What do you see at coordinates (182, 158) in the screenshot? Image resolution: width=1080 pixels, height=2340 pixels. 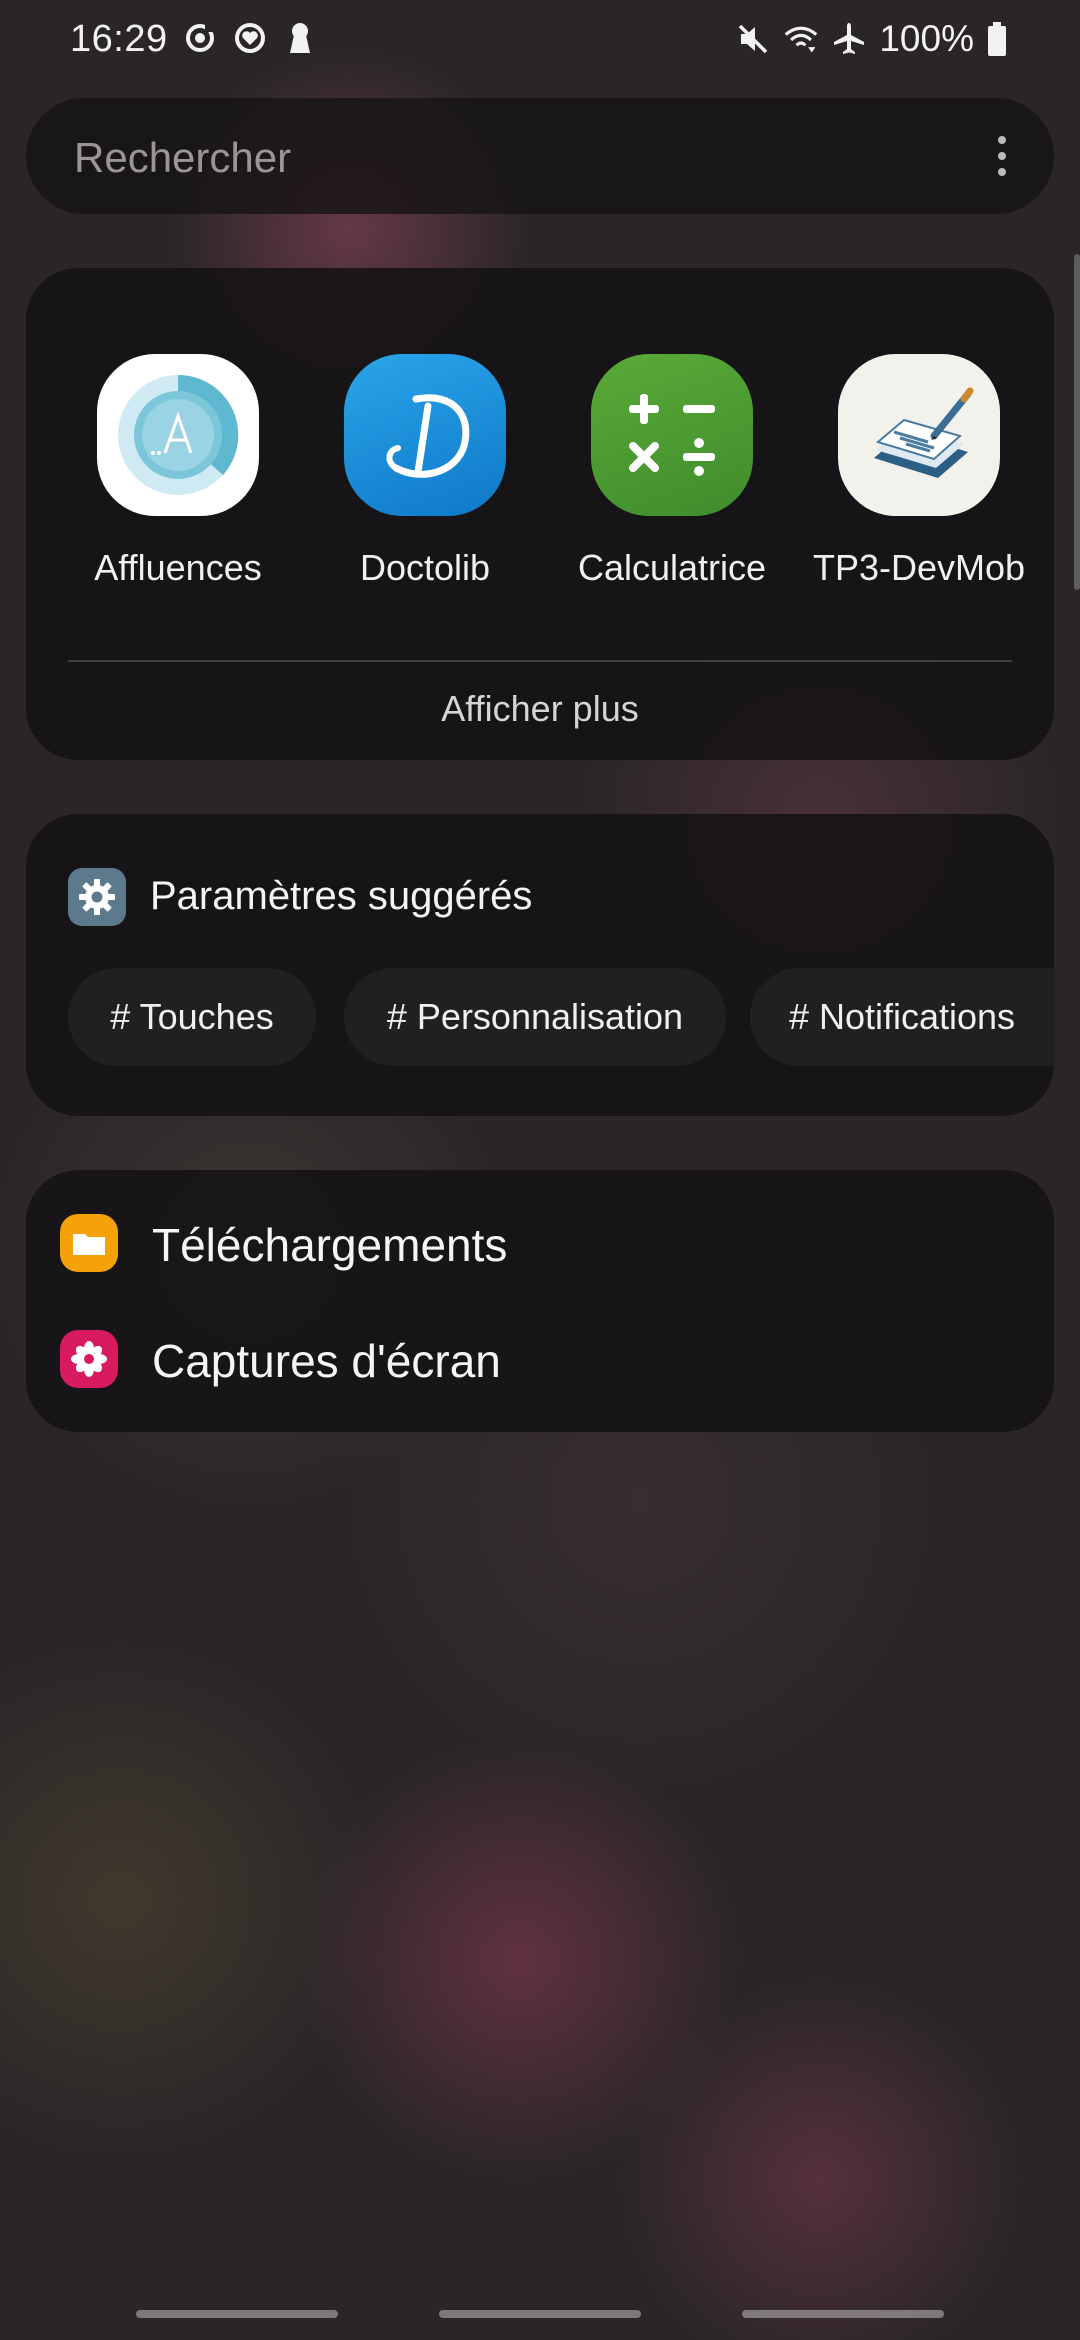 I see `search-input: Rechercher` at bounding box center [182, 158].